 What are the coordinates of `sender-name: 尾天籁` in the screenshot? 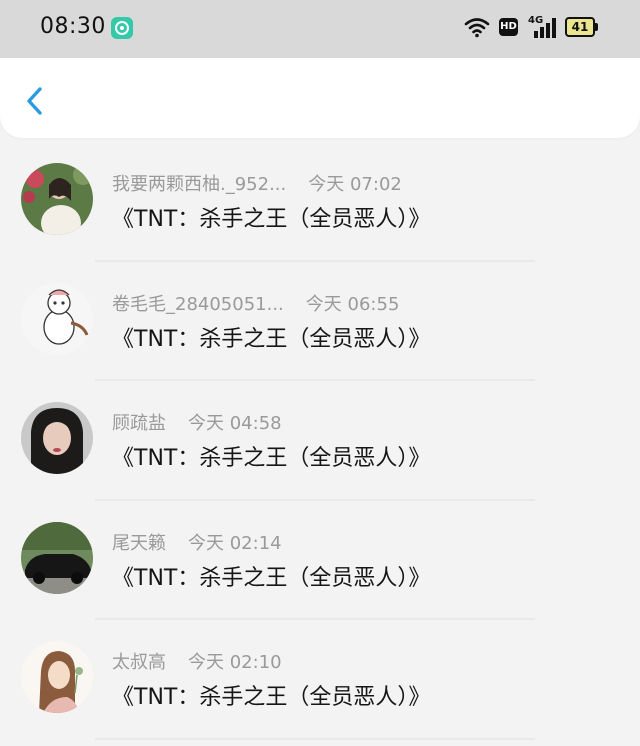 It's located at (139, 543).